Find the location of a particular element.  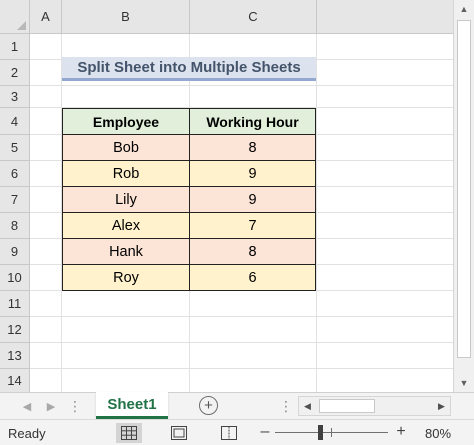

page-layout-icon is located at coordinates (179, 433).